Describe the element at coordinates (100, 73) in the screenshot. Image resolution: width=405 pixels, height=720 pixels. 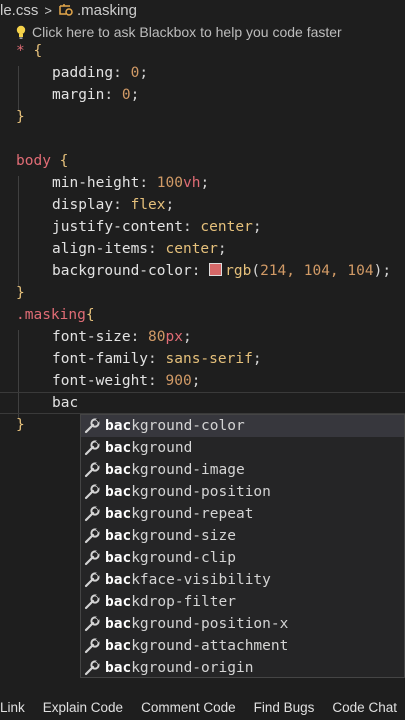
I see `code-line: padding: 0;` at that location.